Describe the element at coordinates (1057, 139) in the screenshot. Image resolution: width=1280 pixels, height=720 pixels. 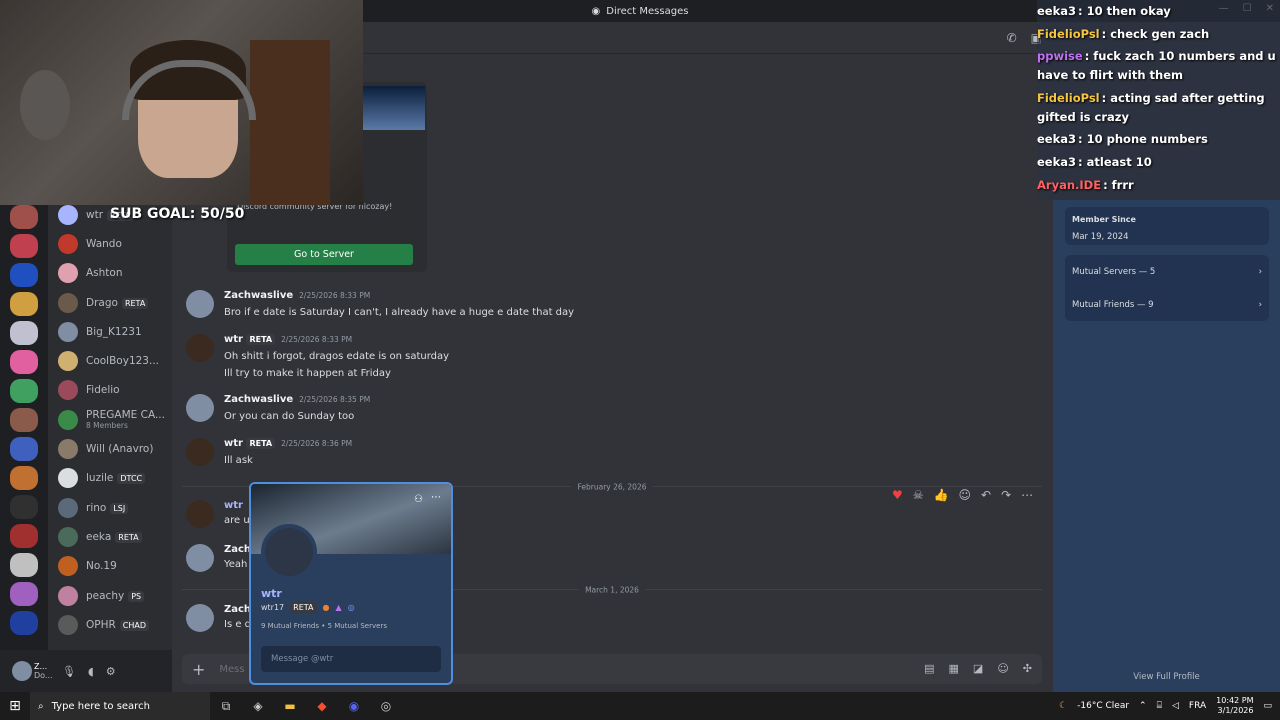
I see `chat-username: eeka3` at that location.